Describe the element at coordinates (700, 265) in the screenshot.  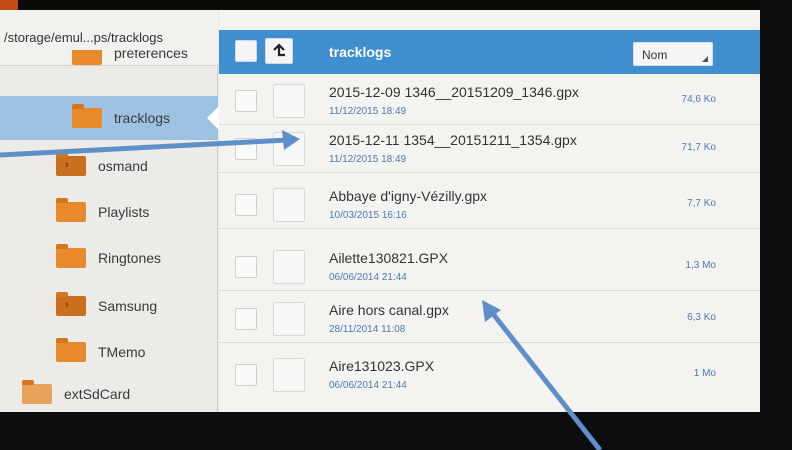
I see `file-size: 1,3 Mo` at that location.